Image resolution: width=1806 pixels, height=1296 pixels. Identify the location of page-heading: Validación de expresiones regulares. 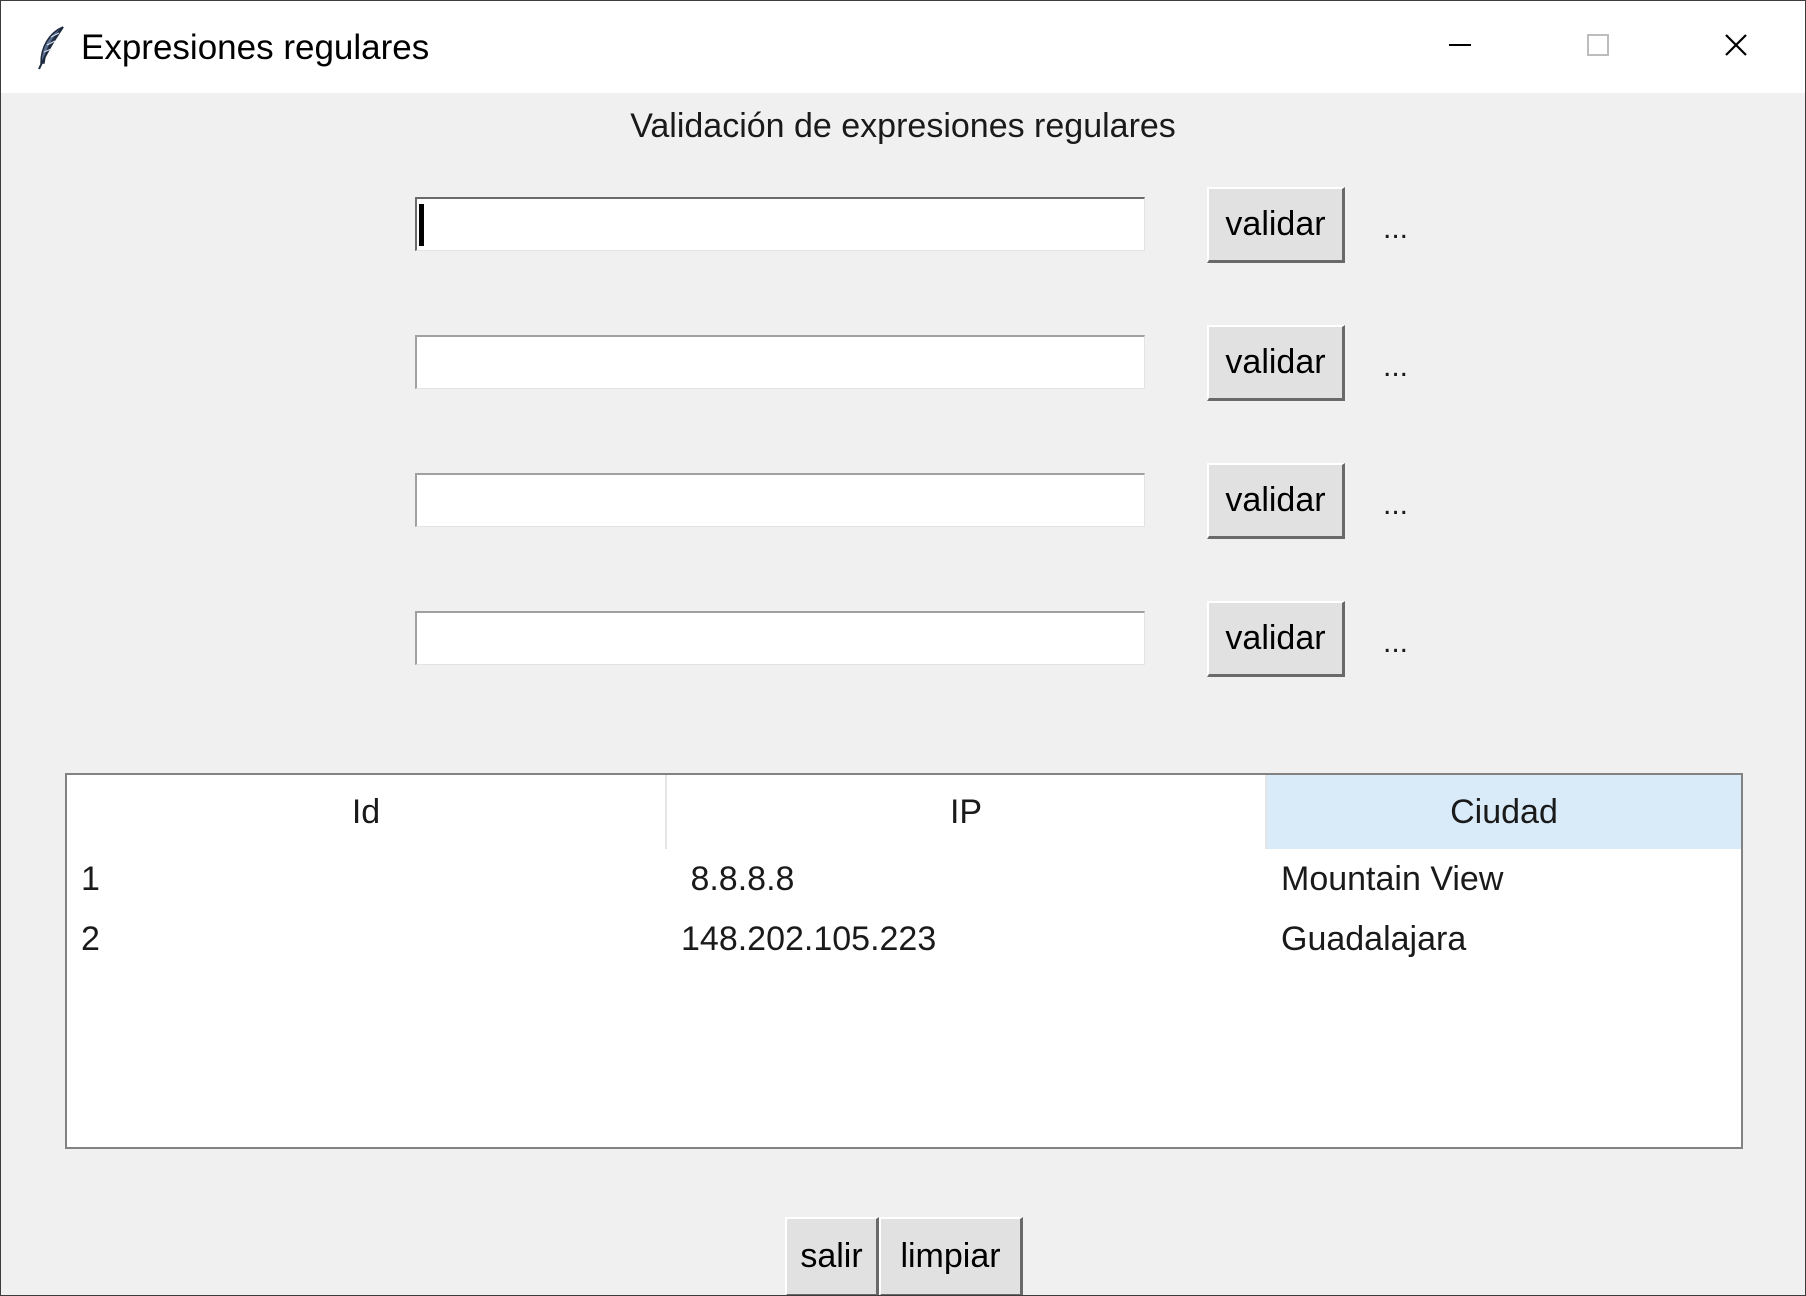
(903, 126).